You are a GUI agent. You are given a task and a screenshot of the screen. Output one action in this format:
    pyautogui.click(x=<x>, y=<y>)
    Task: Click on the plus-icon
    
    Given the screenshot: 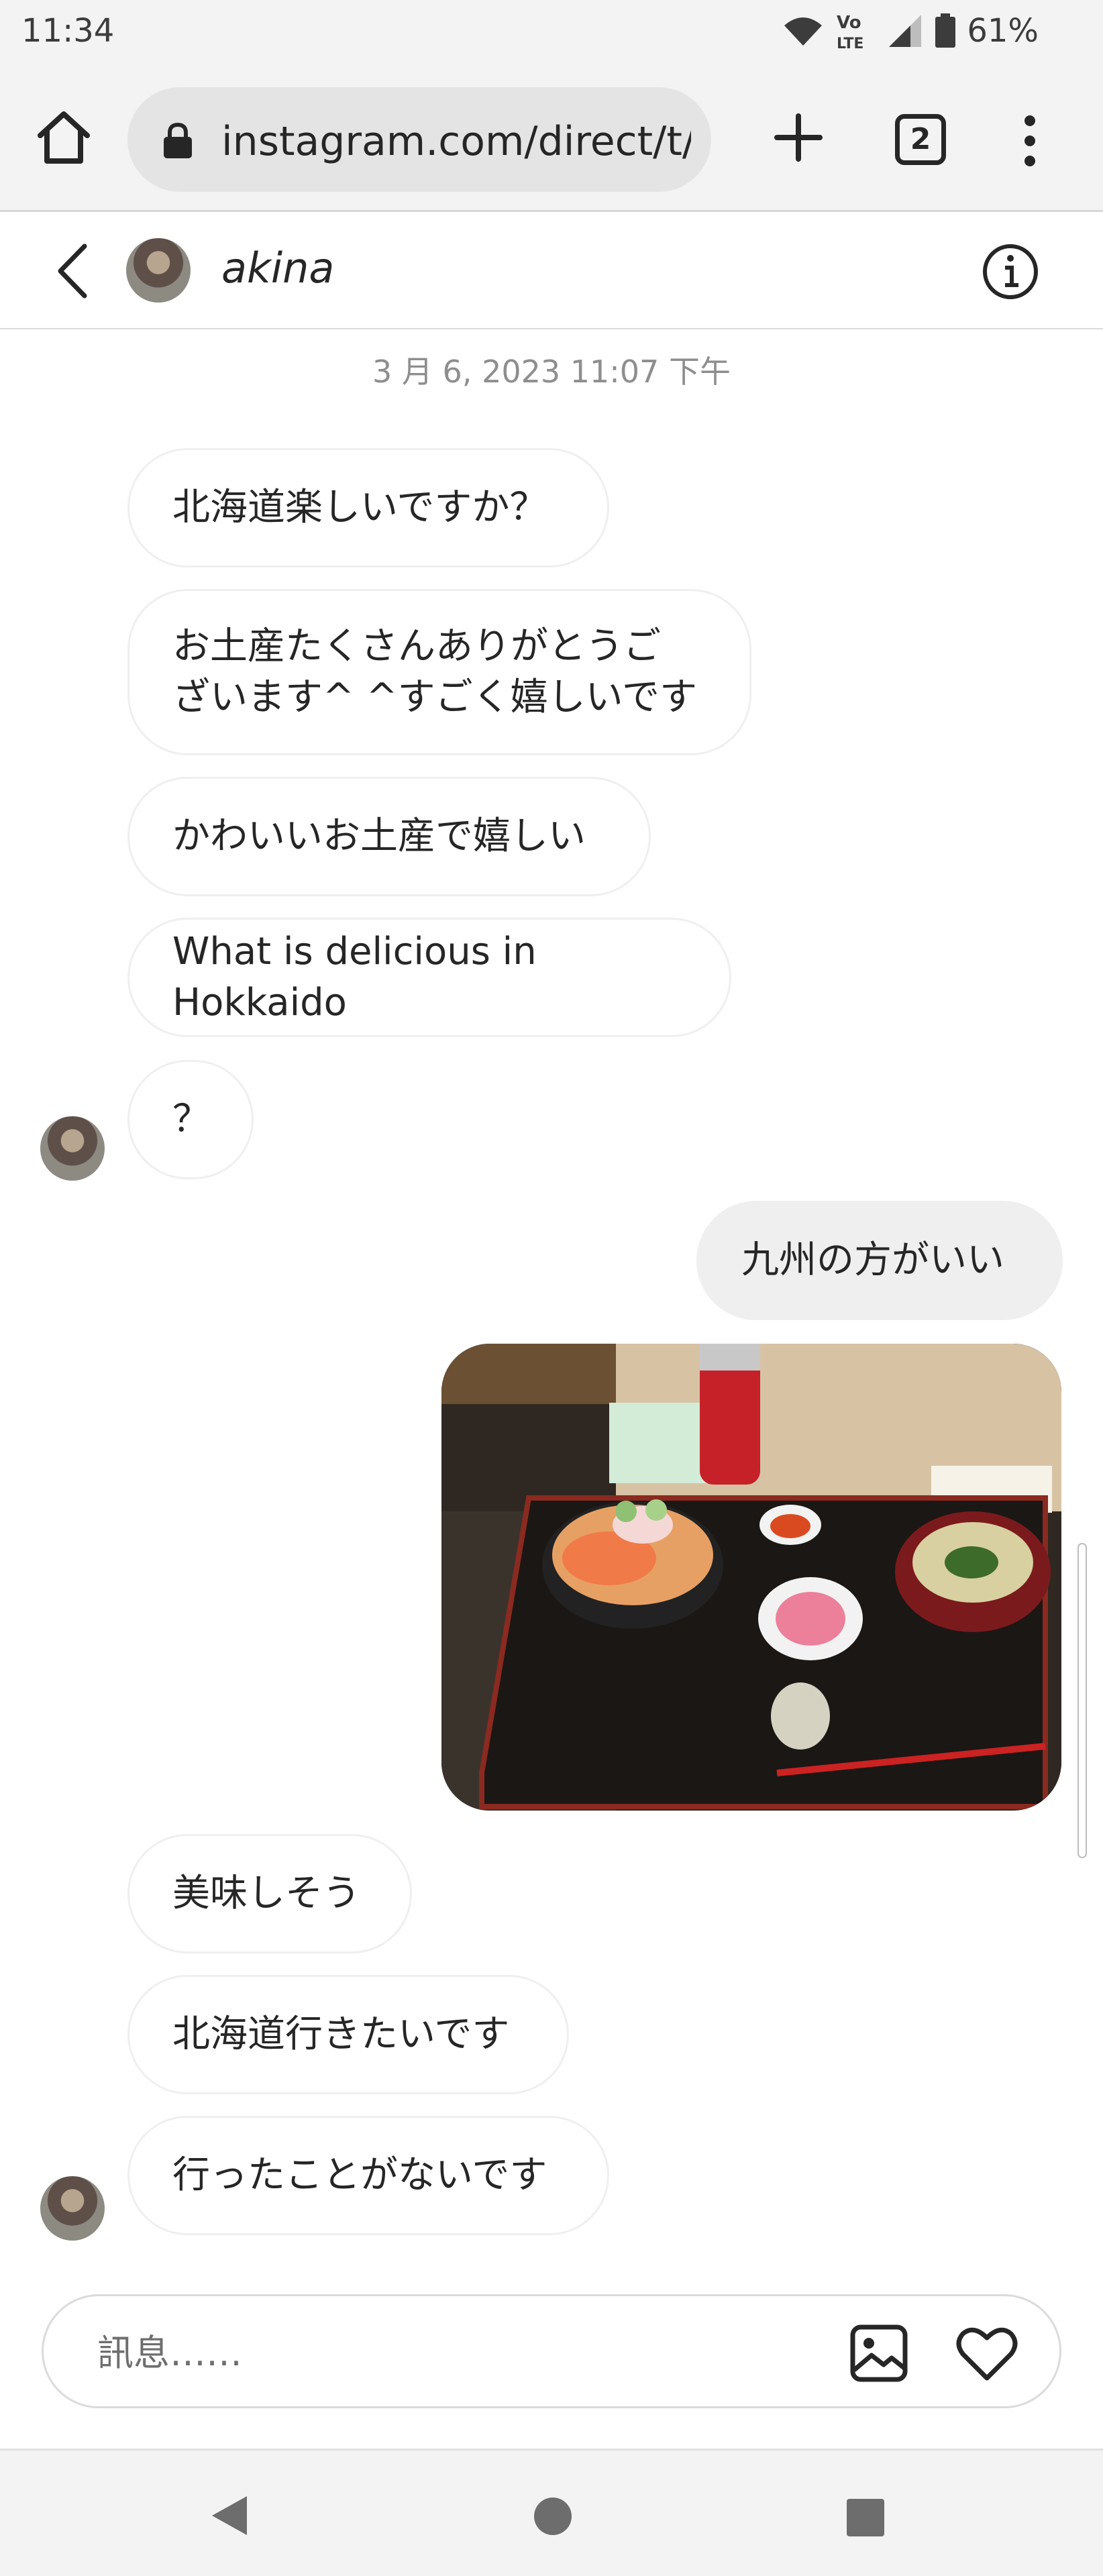 What is the action you would take?
    pyautogui.click(x=798, y=137)
    